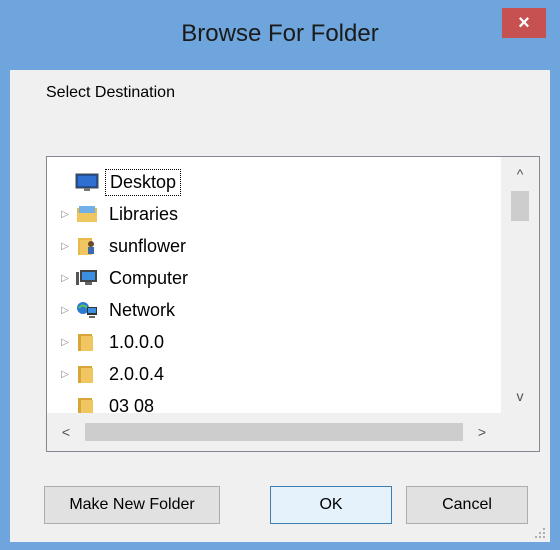 The width and height of the screenshot is (560, 550). I want to click on tree-item-03-08: 03 08, so click(108, 402).